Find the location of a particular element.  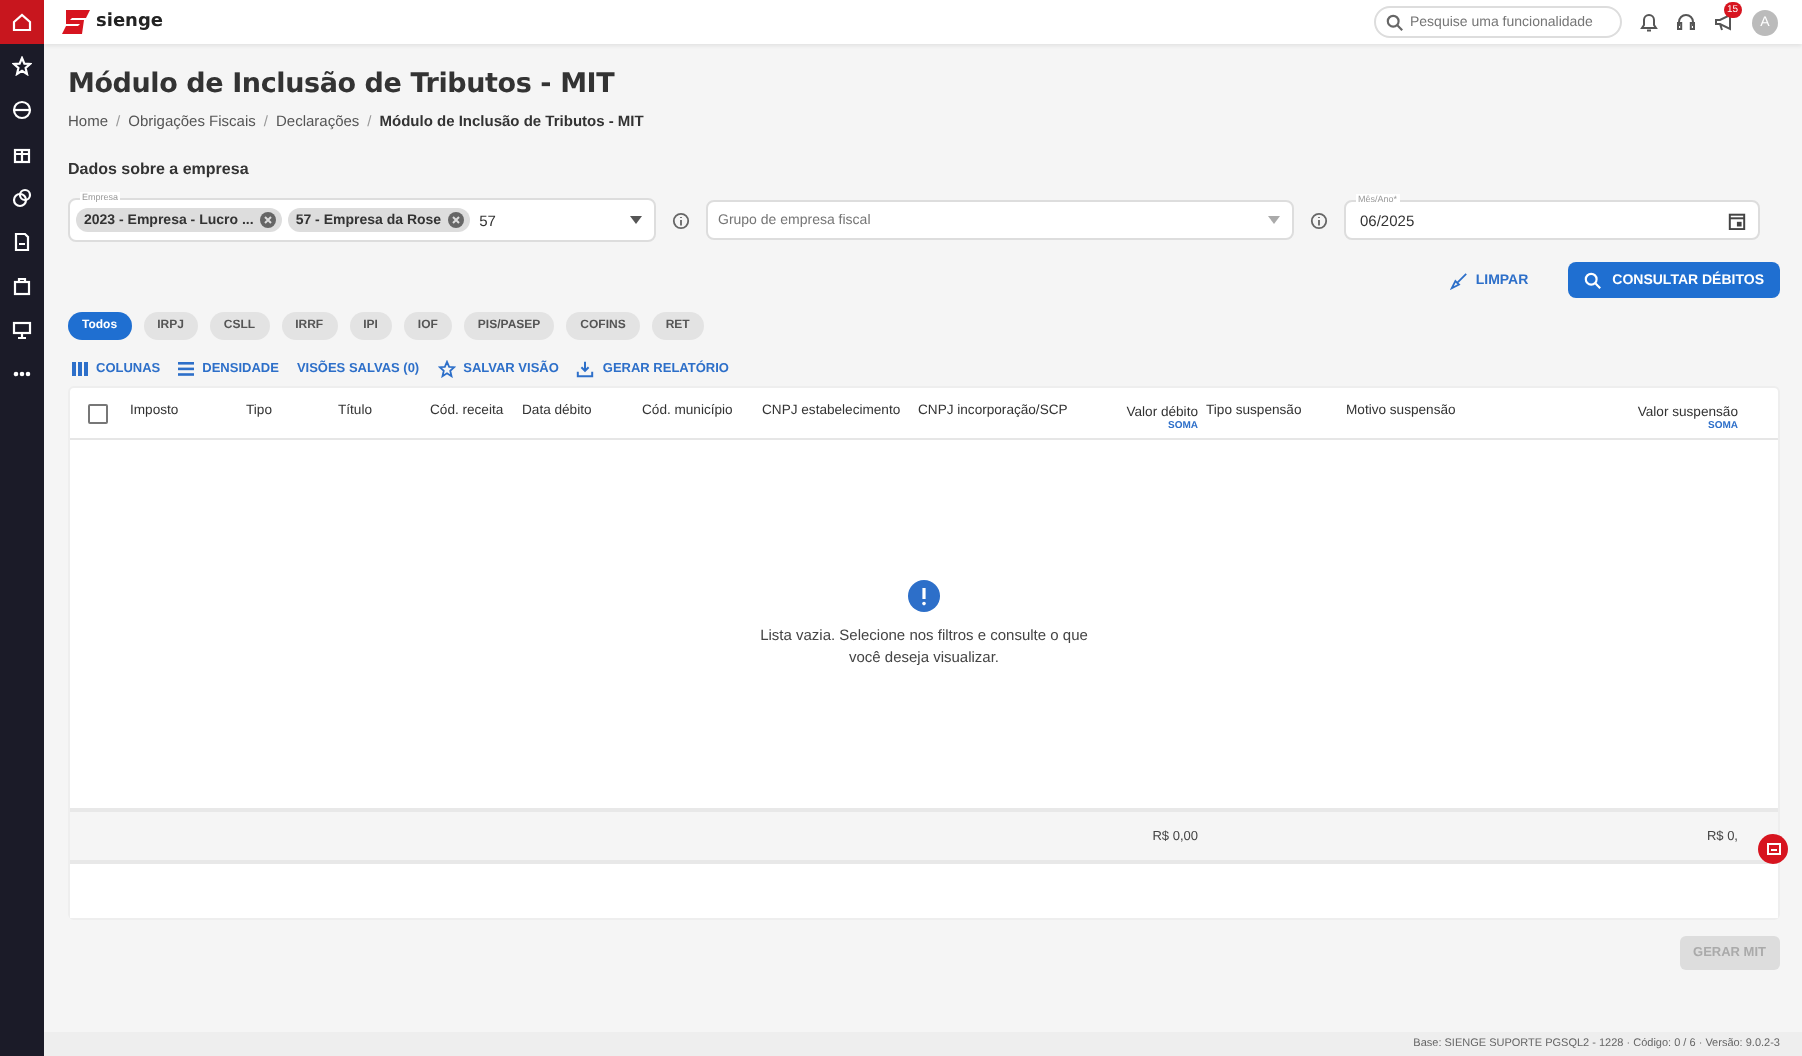

coins-icon is located at coordinates (22, 198).